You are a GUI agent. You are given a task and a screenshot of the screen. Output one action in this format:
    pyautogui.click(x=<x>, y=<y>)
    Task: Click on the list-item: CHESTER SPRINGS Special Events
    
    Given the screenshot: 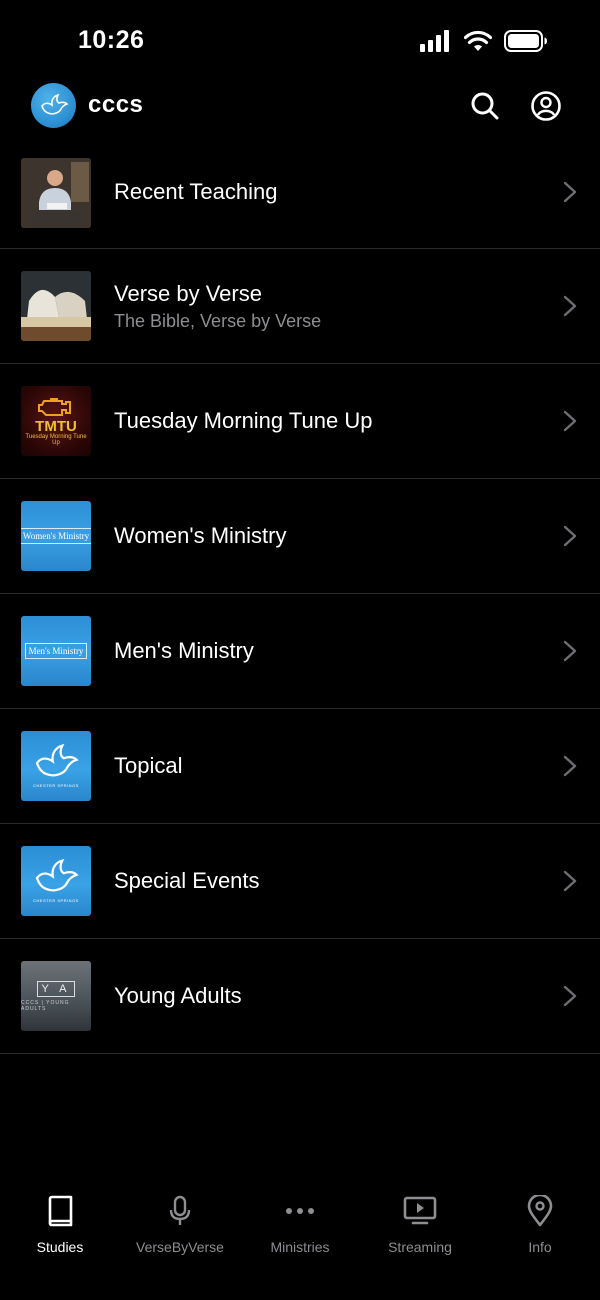 What is the action you would take?
    pyautogui.click(x=300, y=881)
    